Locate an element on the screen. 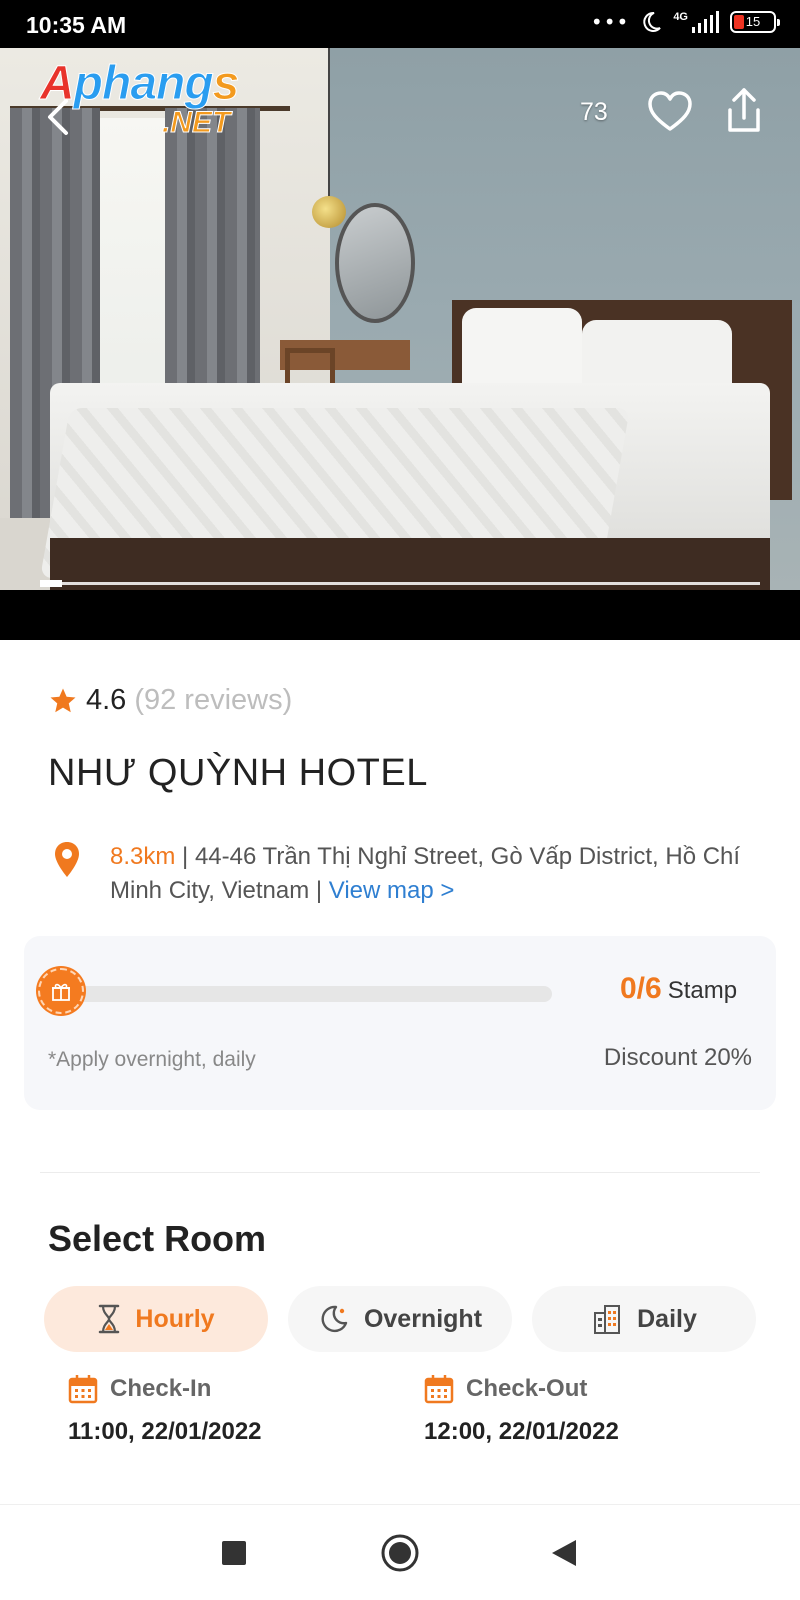 The image size is (800, 1600). battery-icon: 15 is located at coordinates (755, 22).